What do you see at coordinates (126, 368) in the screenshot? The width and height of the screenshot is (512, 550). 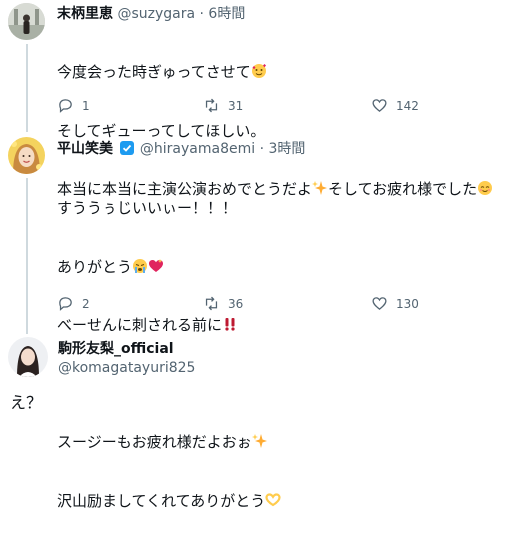 I see `author-handle: @komagatayuri825` at bounding box center [126, 368].